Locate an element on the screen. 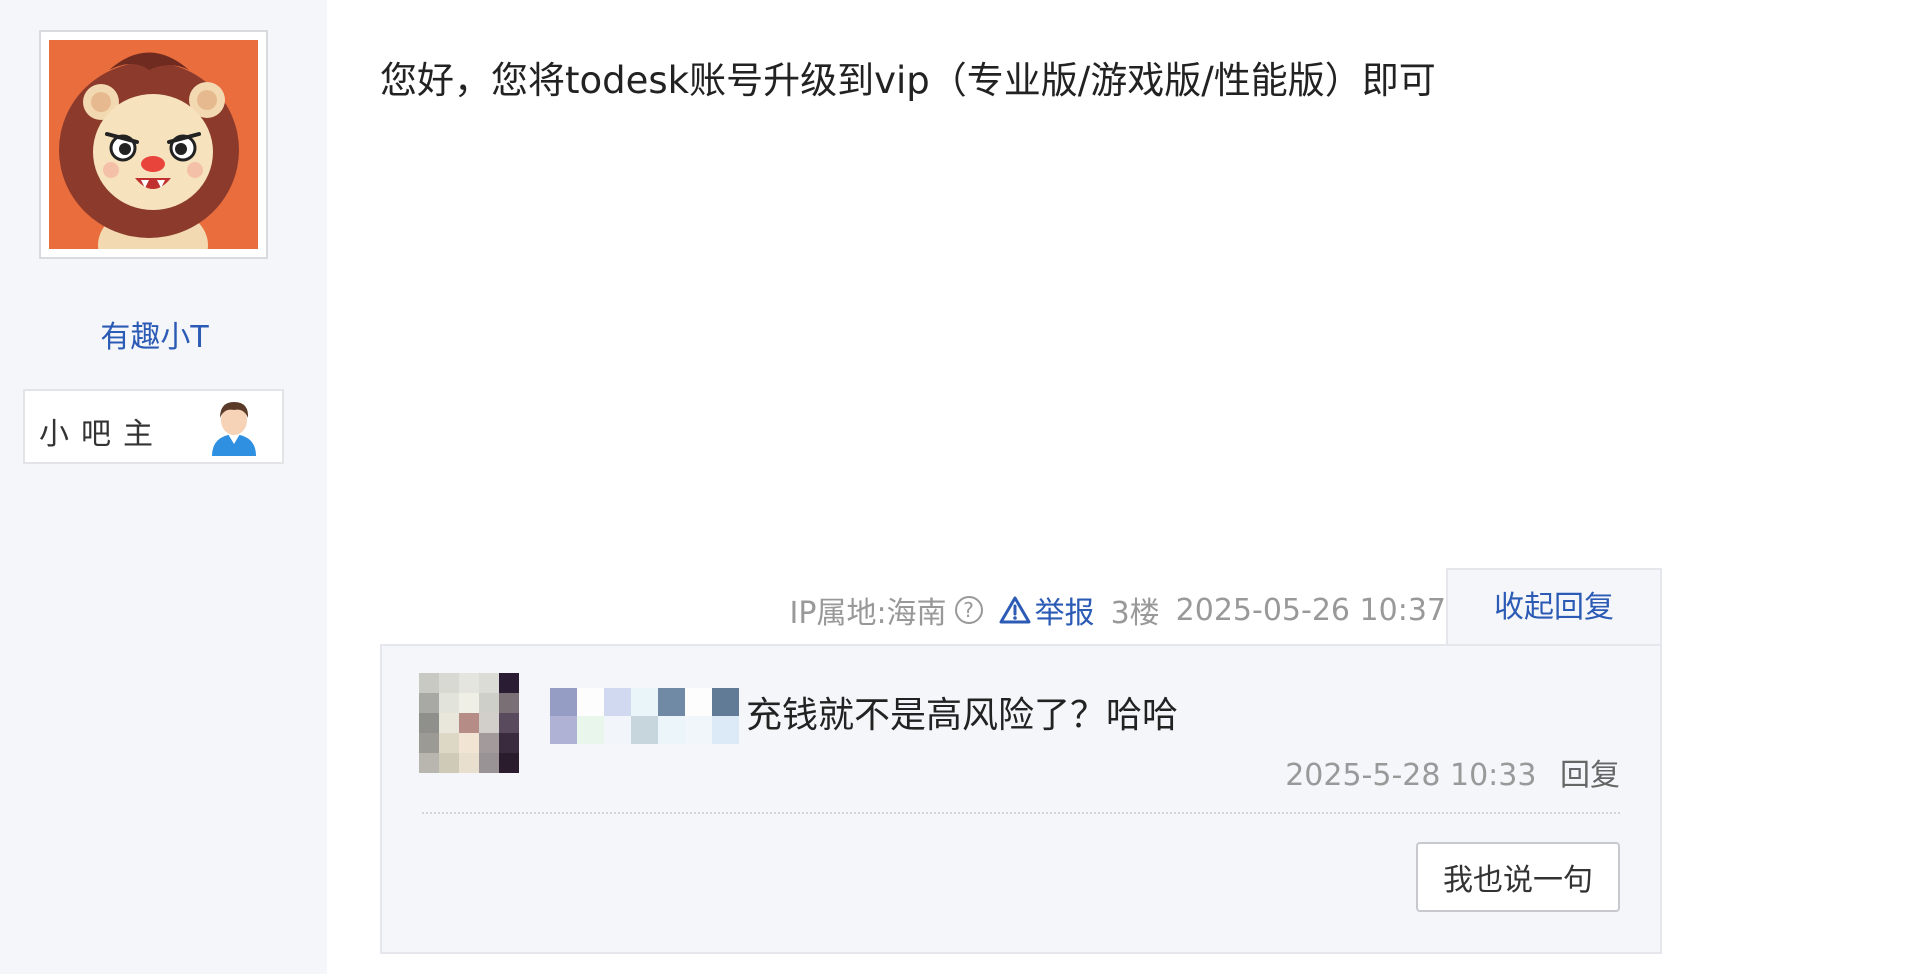 The width and height of the screenshot is (1908, 974). reply-meta: 2025-5-28 10:33 回复 is located at coordinates (1452, 772).